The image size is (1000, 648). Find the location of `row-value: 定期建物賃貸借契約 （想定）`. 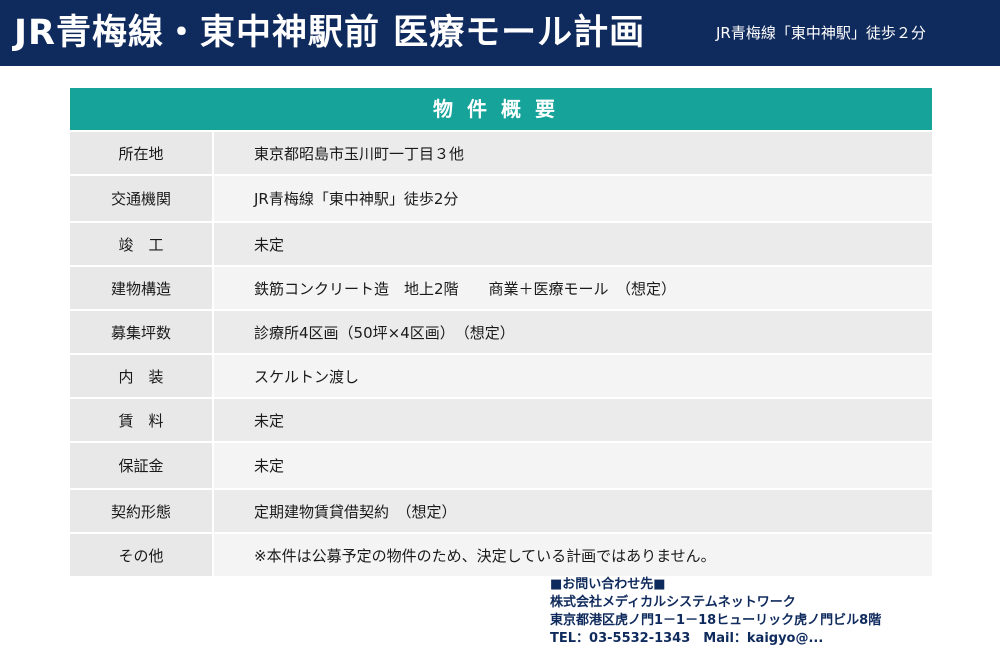

row-value: 定期建物賃貸借契約 （想定） is located at coordinates (573, 511).